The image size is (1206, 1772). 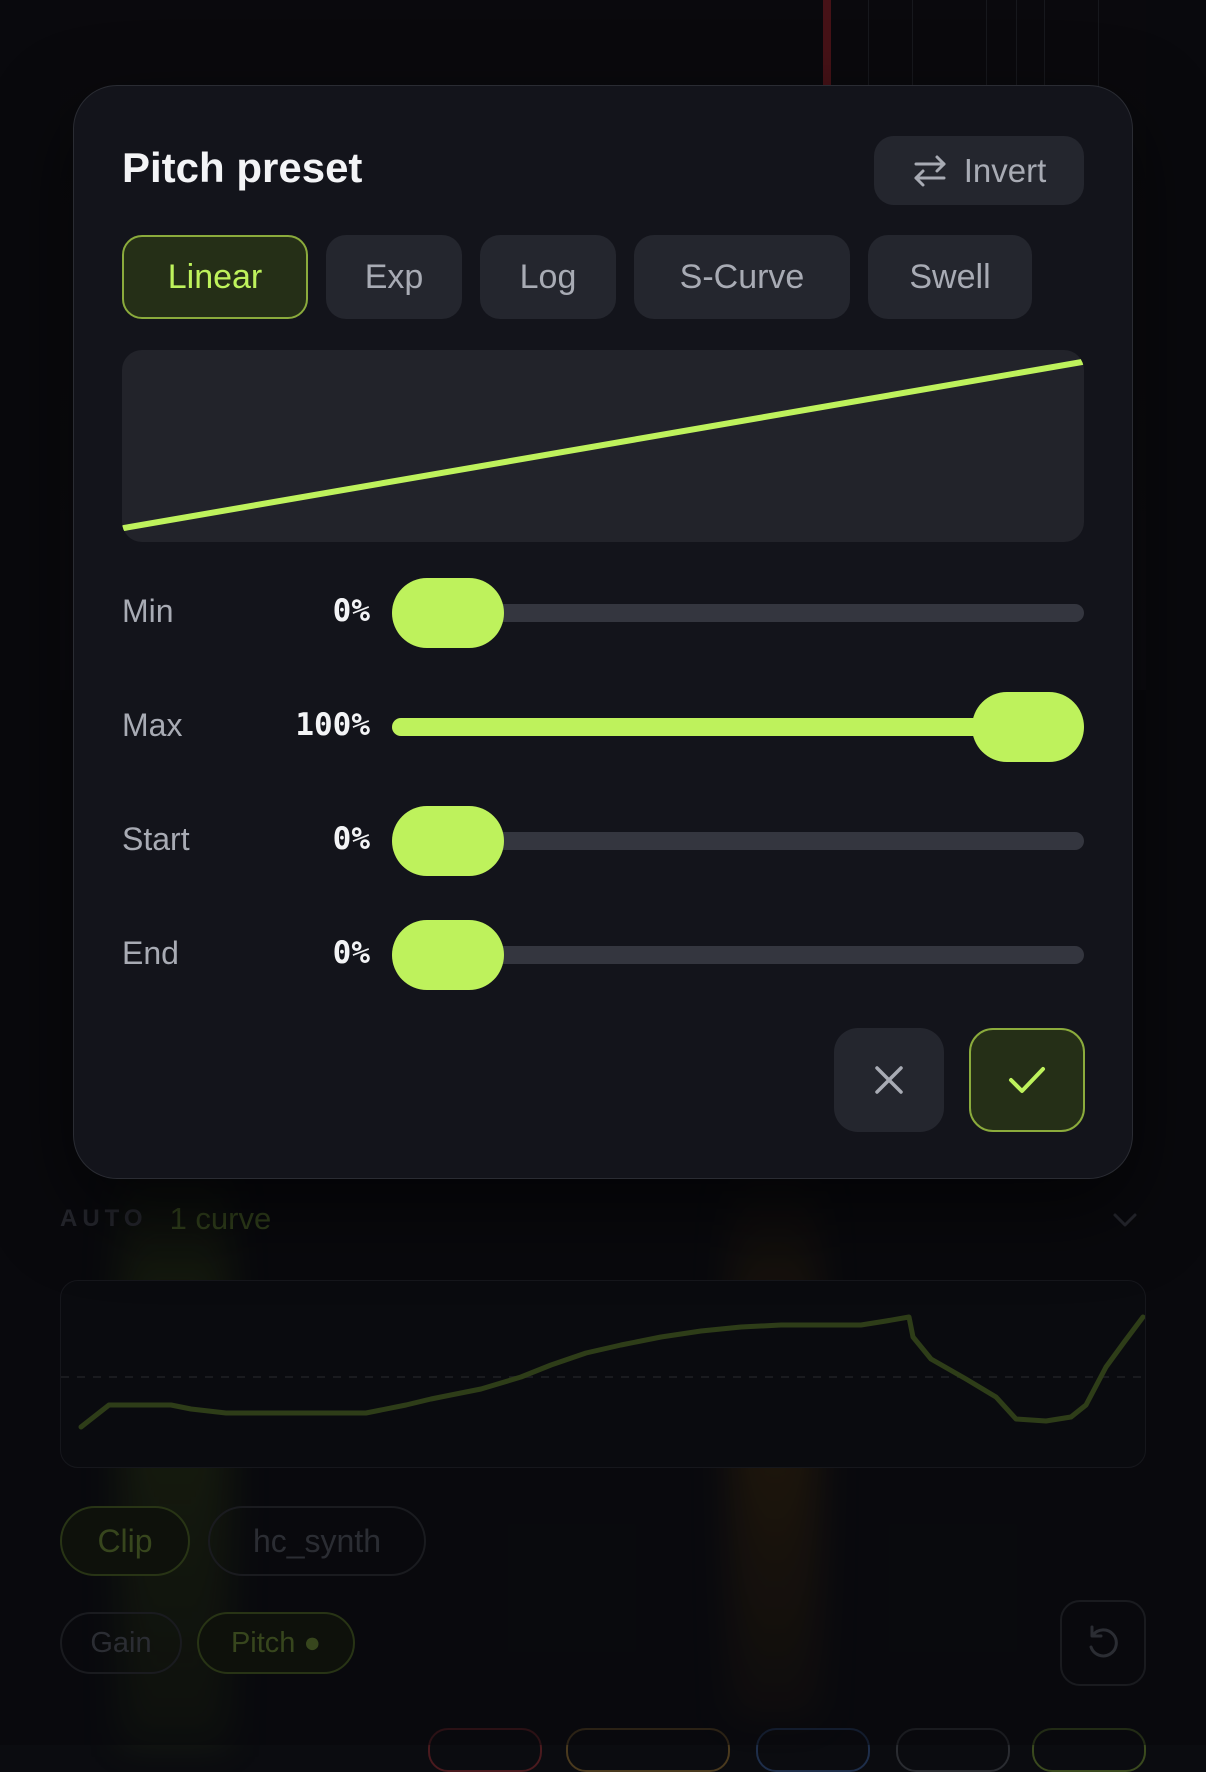 I want to click on start-slider, so click(x=738, y=841).